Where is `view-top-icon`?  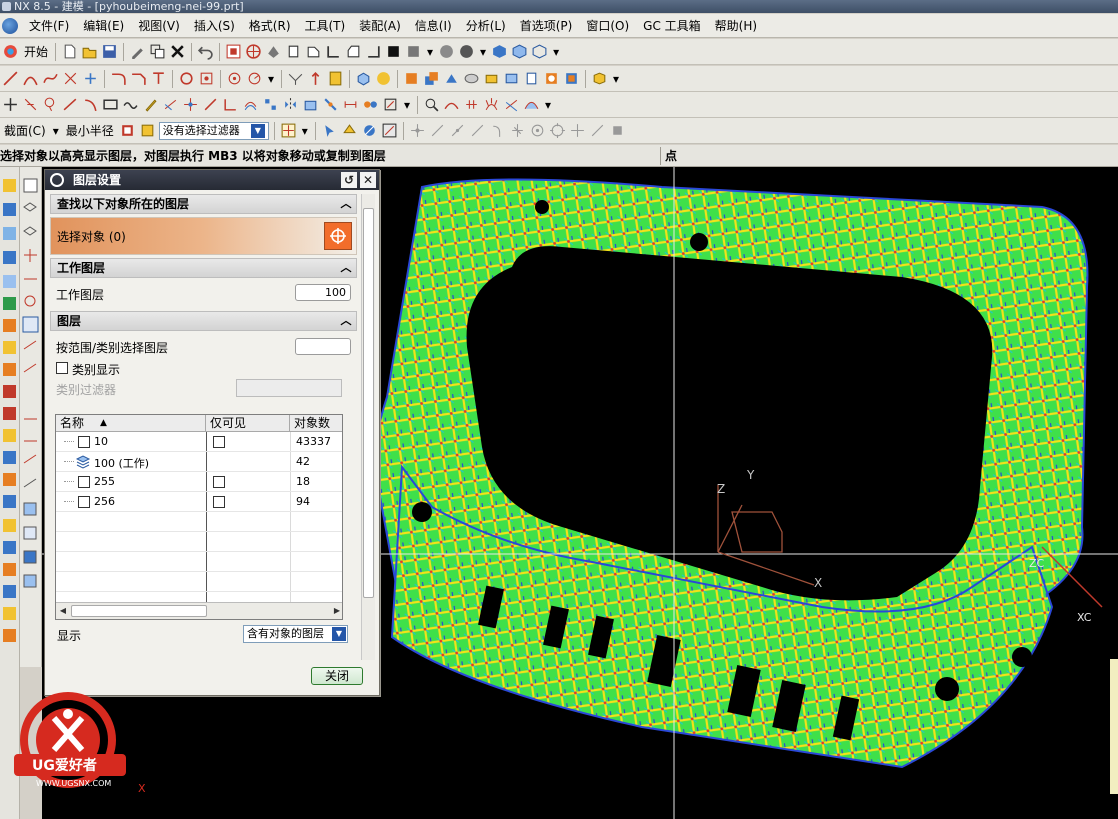
view-top-icon is located at coordinates (313, 51).